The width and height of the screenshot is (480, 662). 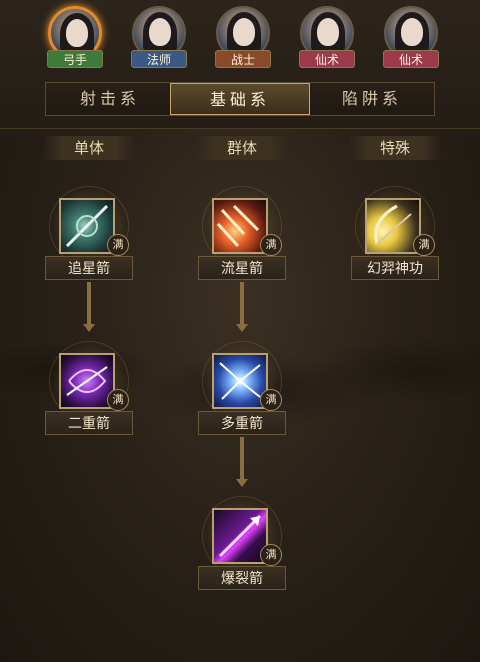 What do you see at coordinates (242, 578) in the screenshot?
I see `skill-name: 爆裂箭` at bounding box center [242, 578].